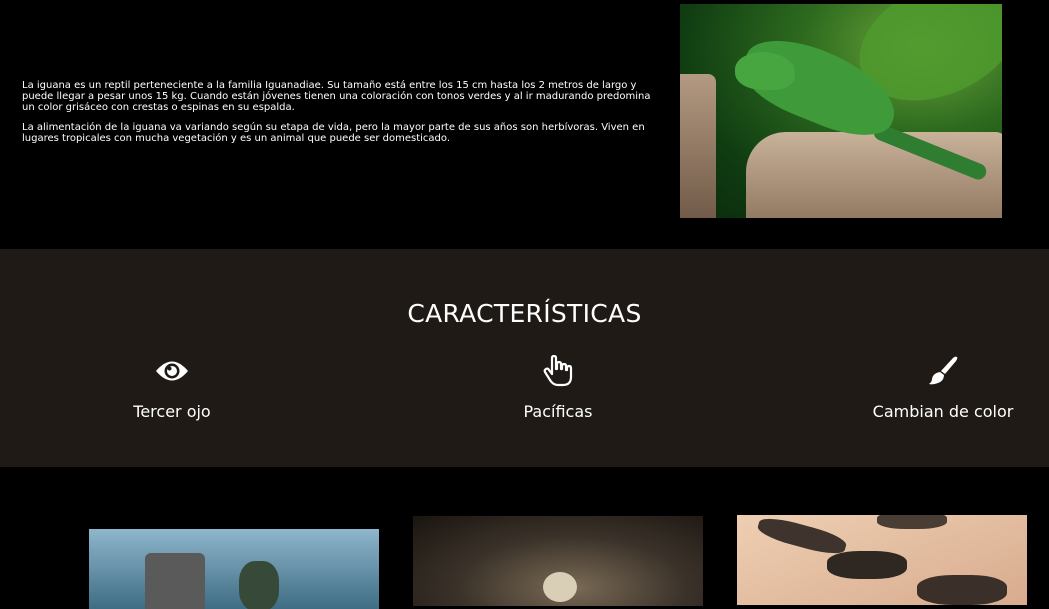 The height and width of the screenshot is (609, 1049). I want to click on feature-label: Pacíficas, so click(558, 411).